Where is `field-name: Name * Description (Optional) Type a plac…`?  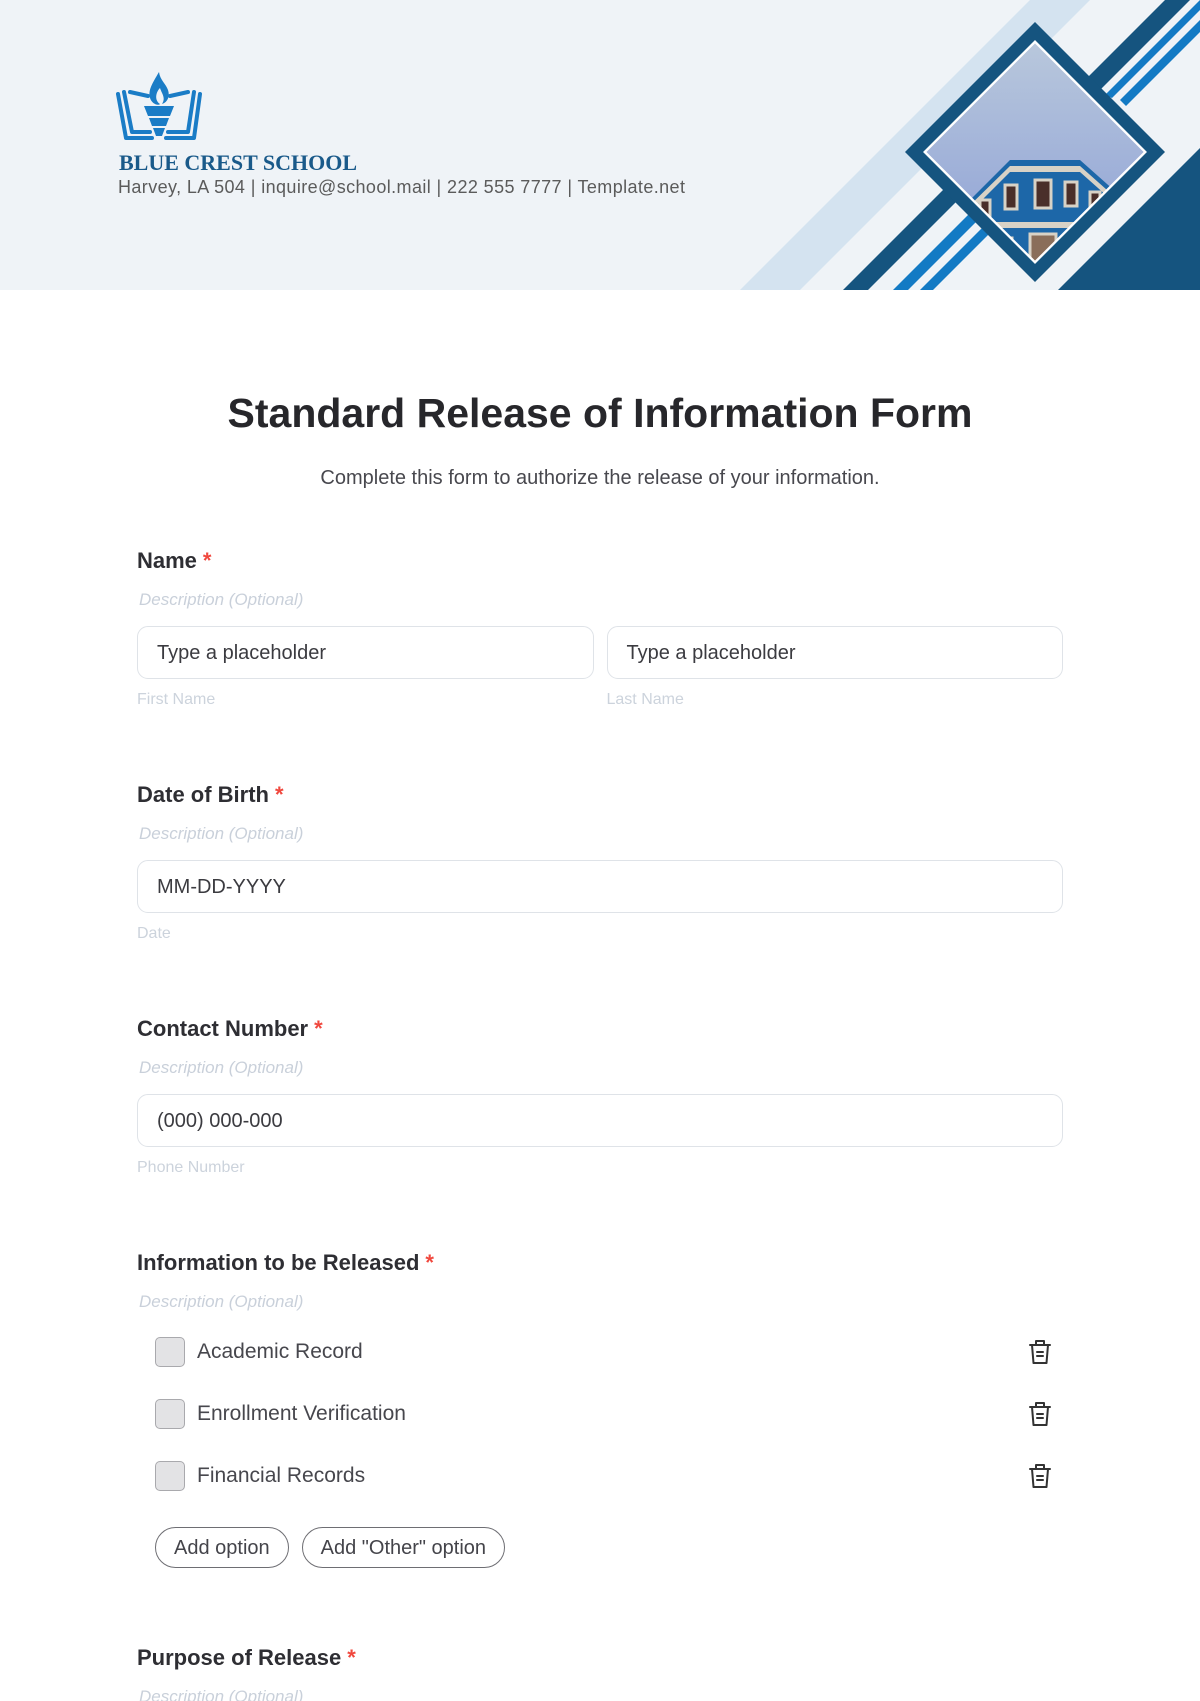 field-name: Name * Description (Optional) Type a plac… is located at coordinates (600, 628).